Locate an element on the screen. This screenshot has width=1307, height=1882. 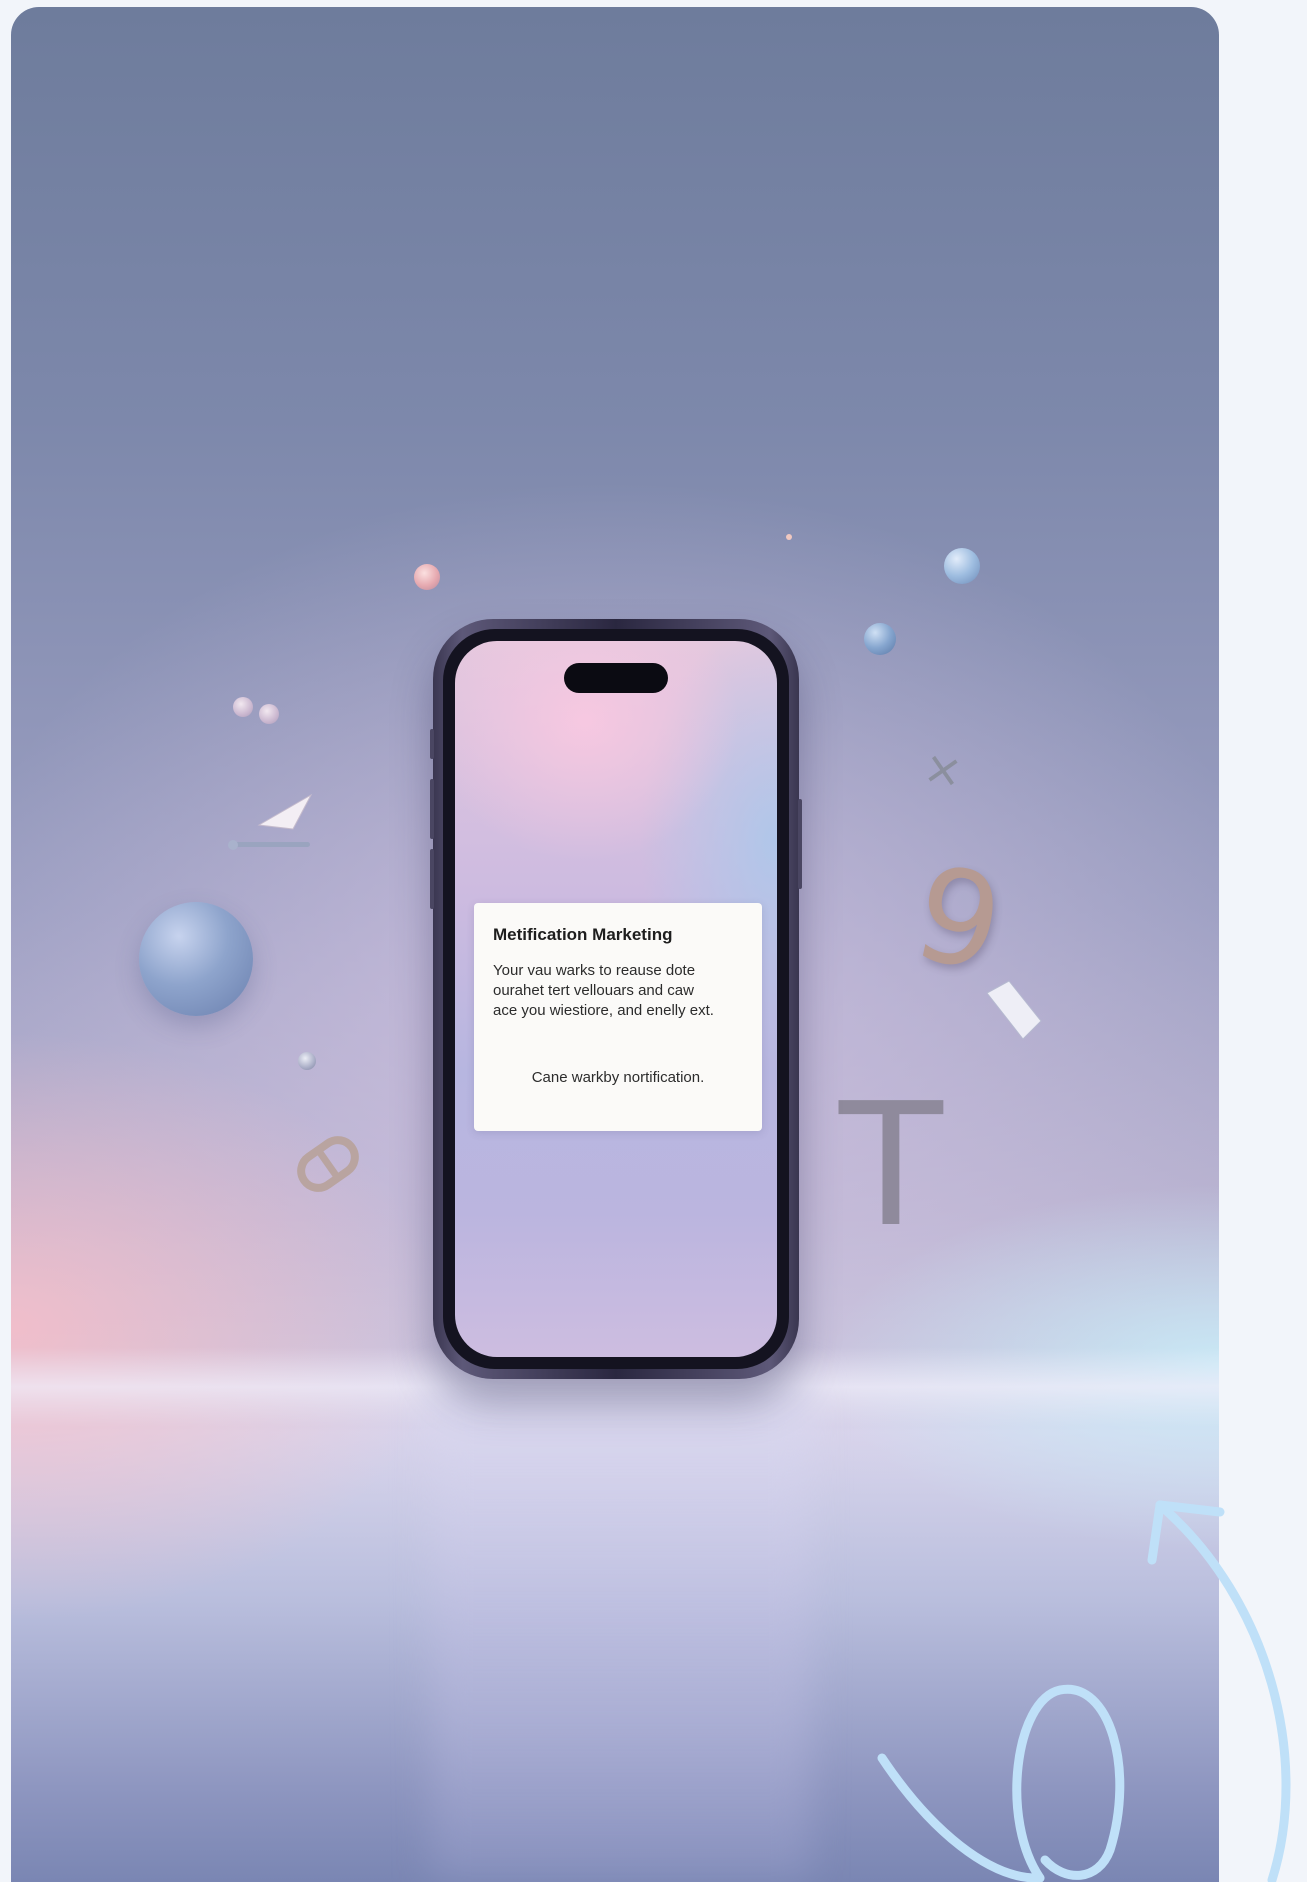
floating-paper-shard-left is located at coordinates (285, 811).